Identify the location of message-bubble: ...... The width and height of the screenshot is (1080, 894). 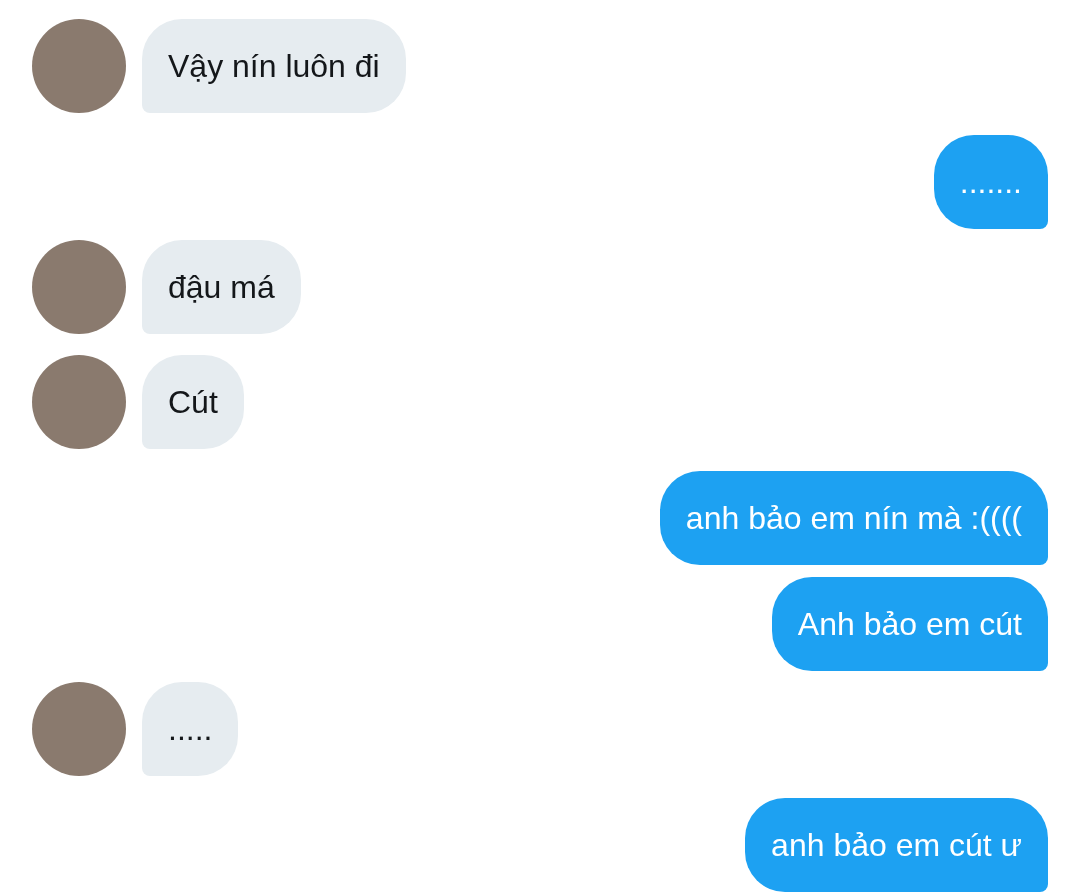
(190, 729).